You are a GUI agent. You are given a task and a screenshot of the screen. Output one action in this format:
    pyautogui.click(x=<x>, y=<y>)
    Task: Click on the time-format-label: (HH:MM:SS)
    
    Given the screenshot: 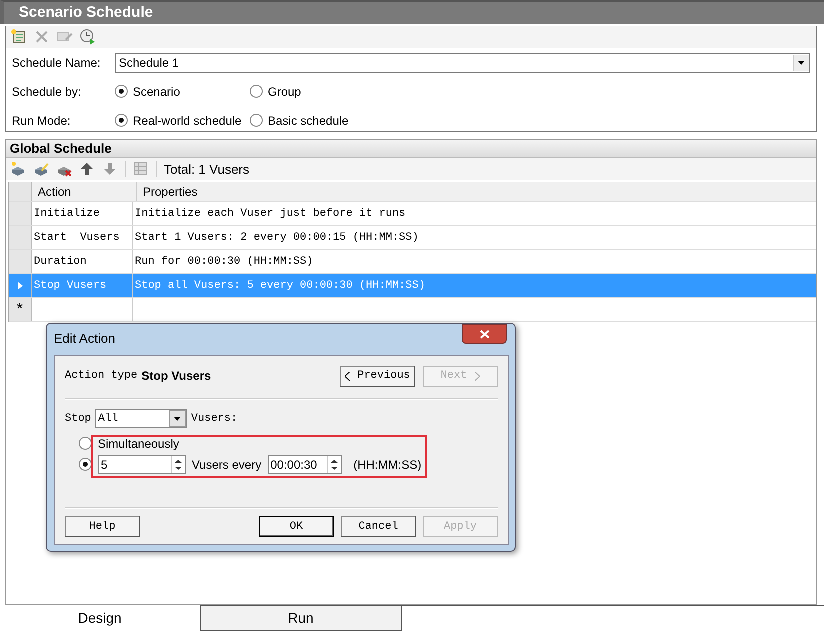 What is the action you would take?
    pyautogui.click(x=388, y=465)
    